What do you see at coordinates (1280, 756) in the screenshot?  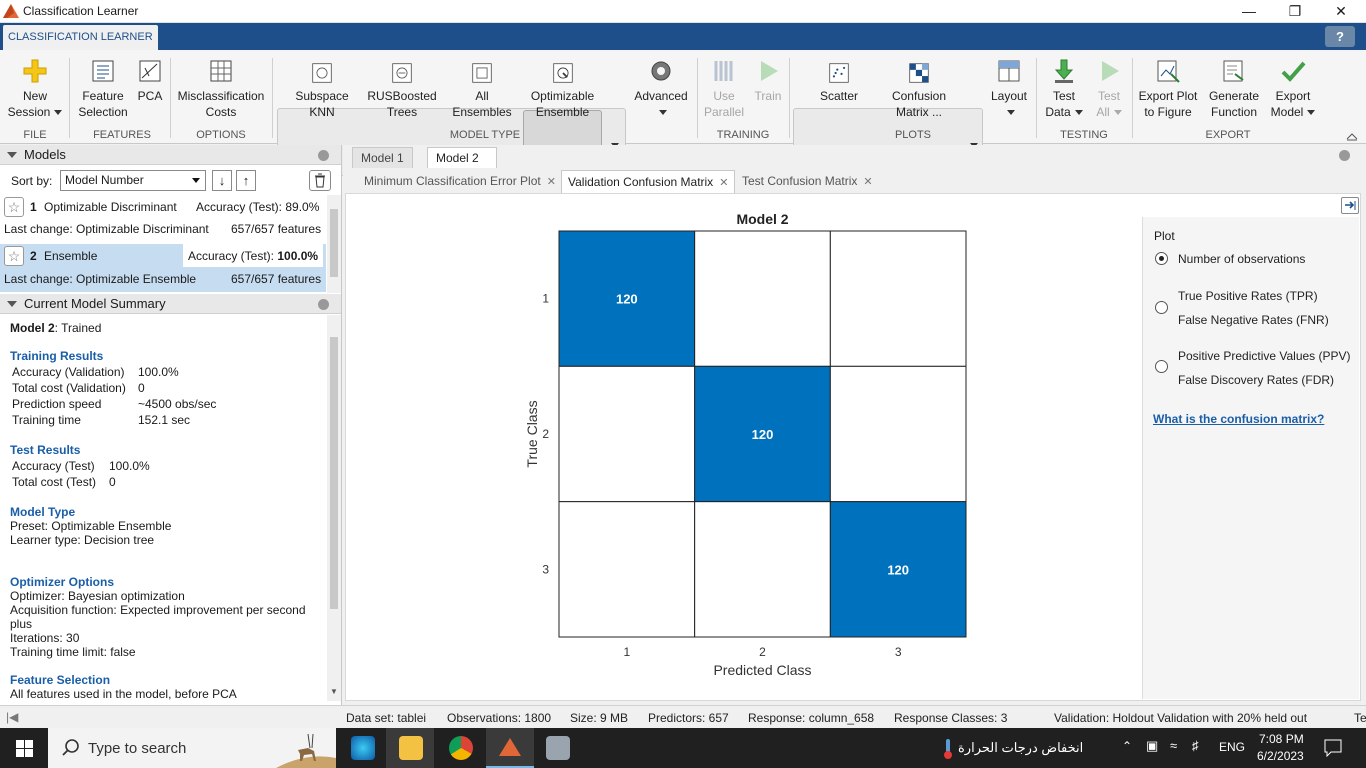 I see `clock-date: 6/2/2023` at bounding box center [1280, 756].